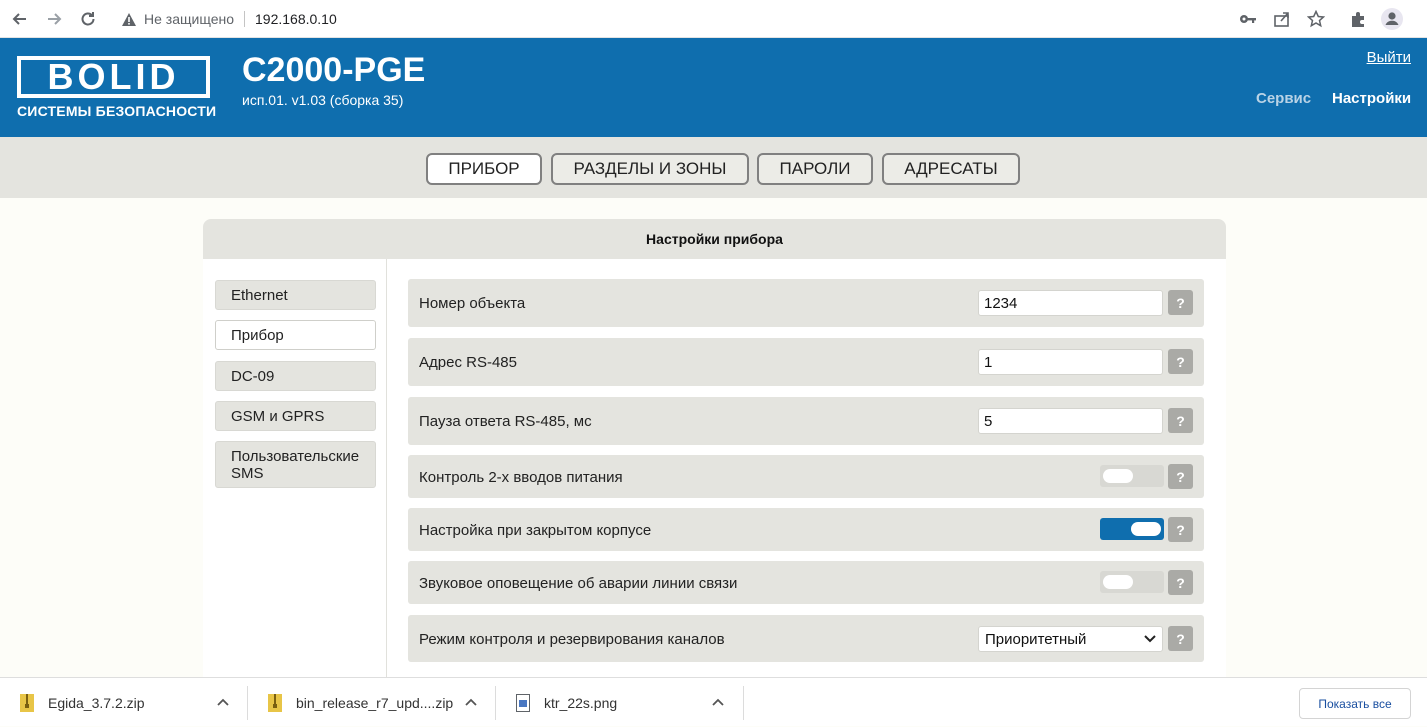  I want to click on download-filename: ktr_22s.png, so click(581, 702).